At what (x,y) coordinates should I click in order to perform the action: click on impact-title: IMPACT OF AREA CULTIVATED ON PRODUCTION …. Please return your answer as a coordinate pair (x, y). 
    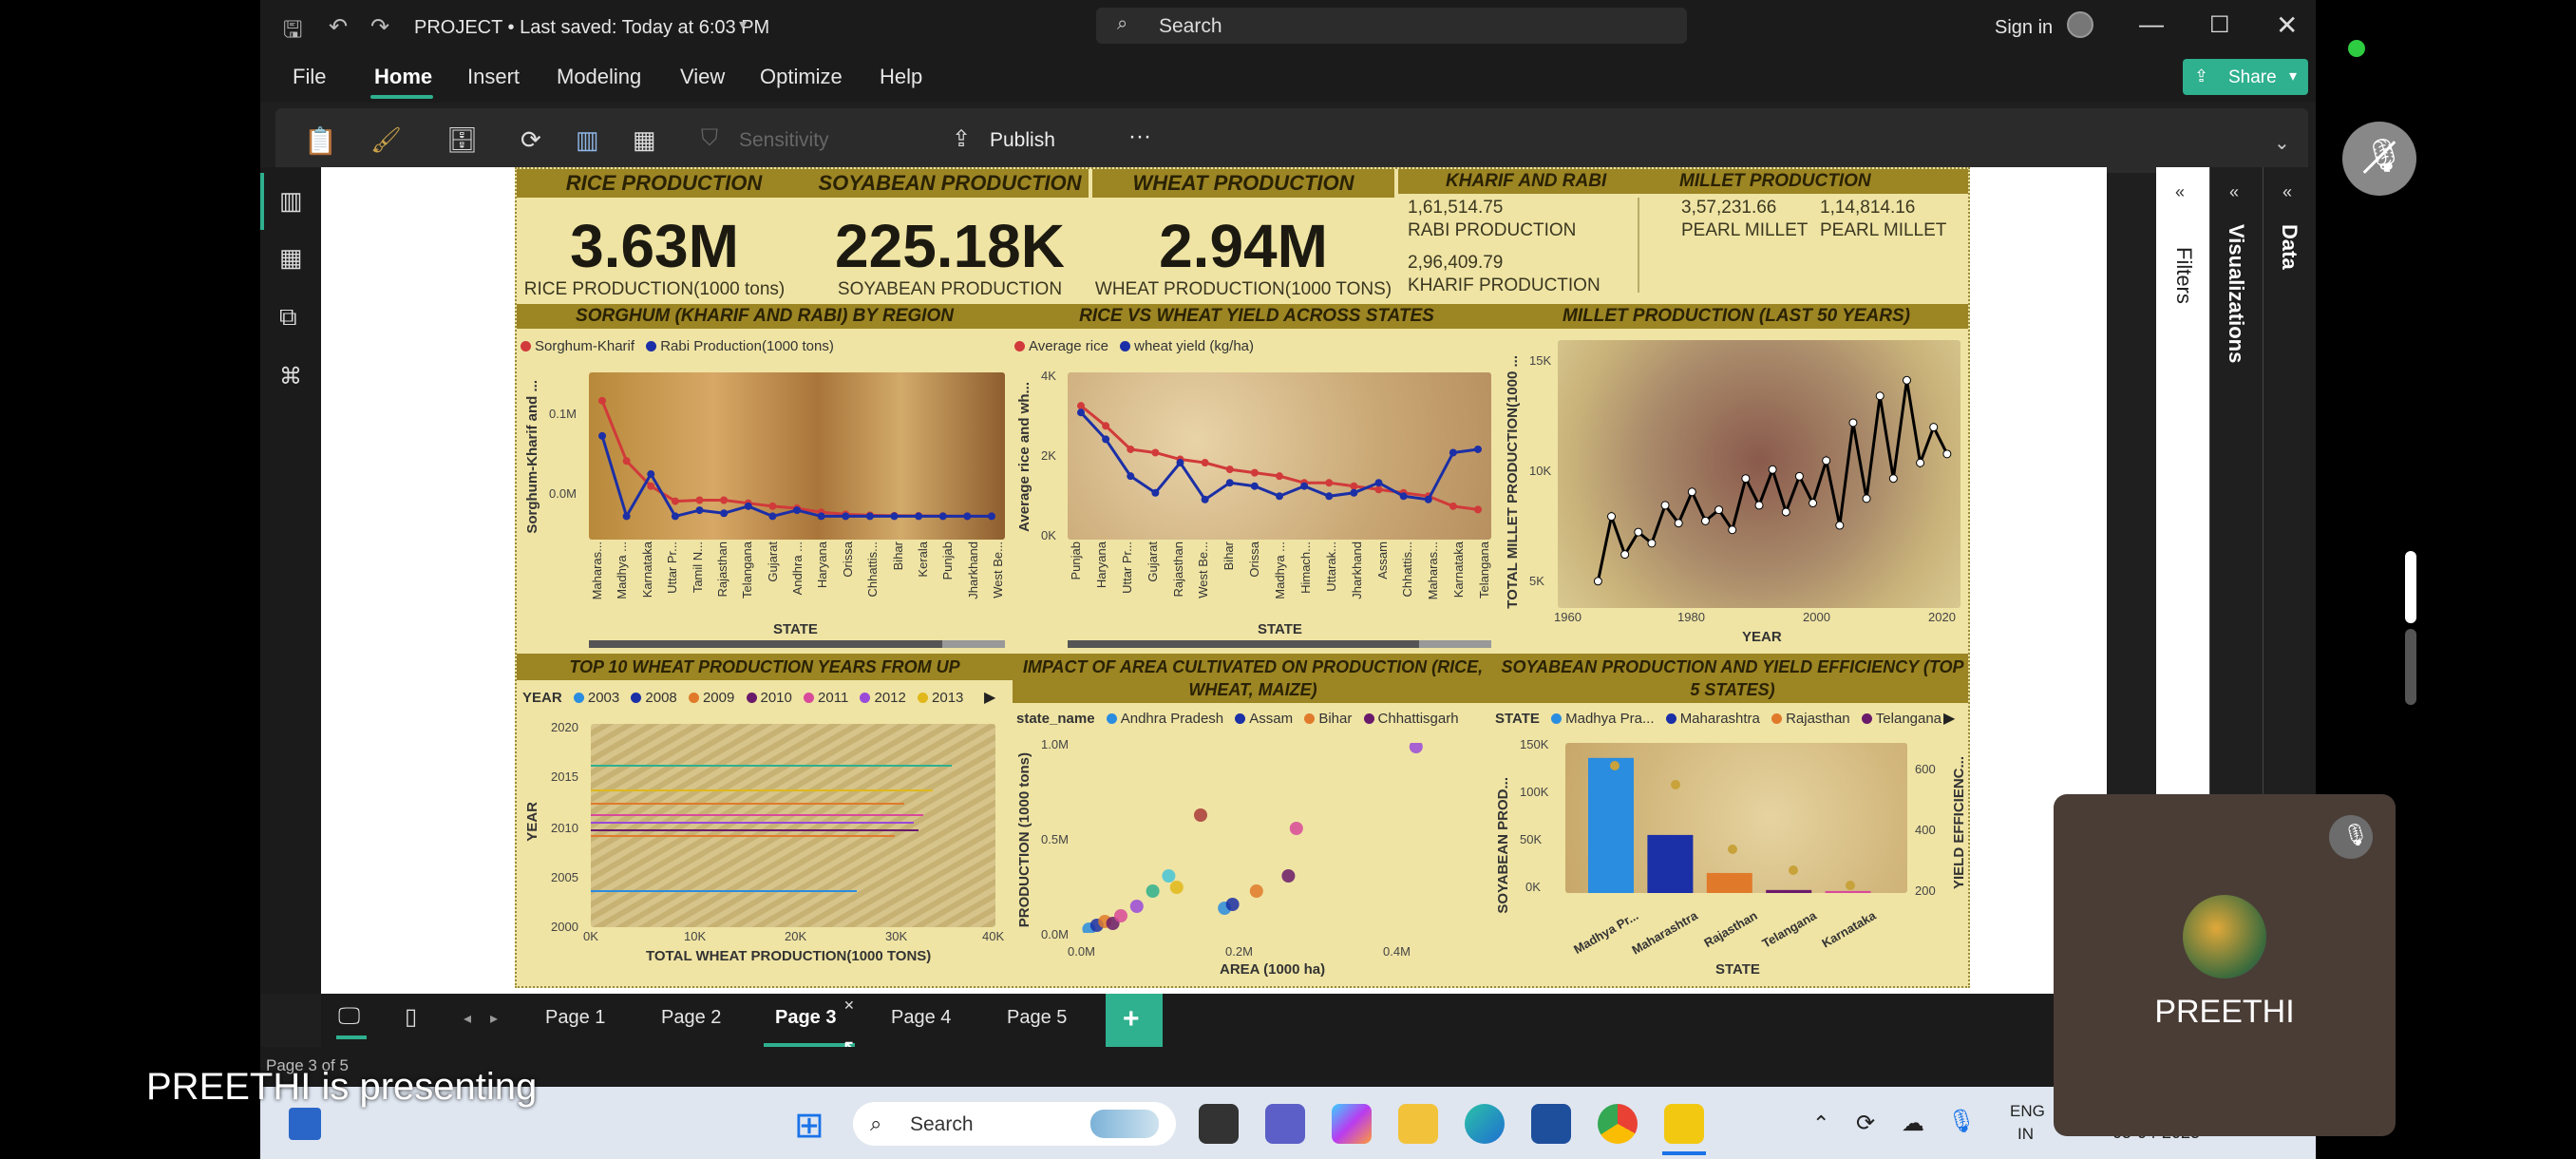
    Looking at the image, I should click on (1253, 678).